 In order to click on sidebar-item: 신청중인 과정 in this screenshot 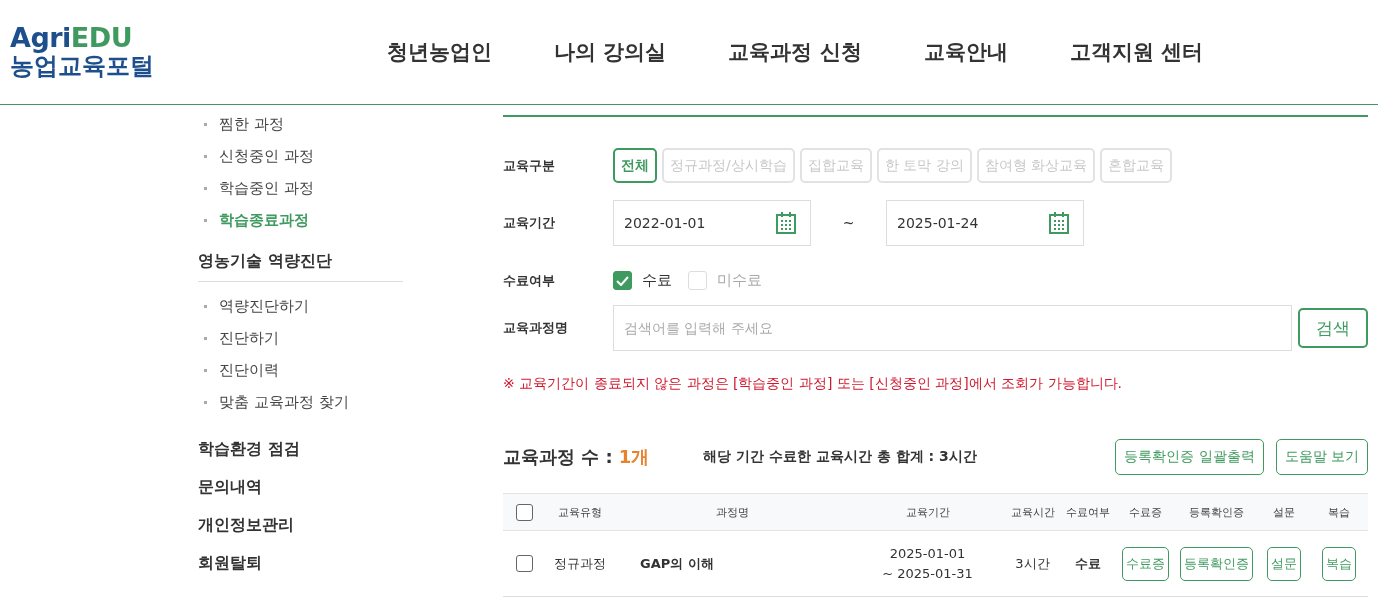, I will do `click(300, 156)`.